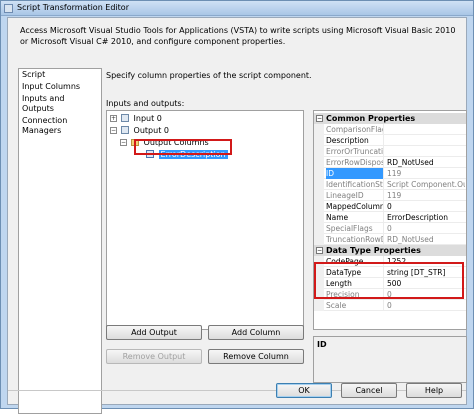 The image size is (474, 414). Describe the element at coordinates (390, 140) in the screenshot. I see `property-row: Description` at that location.